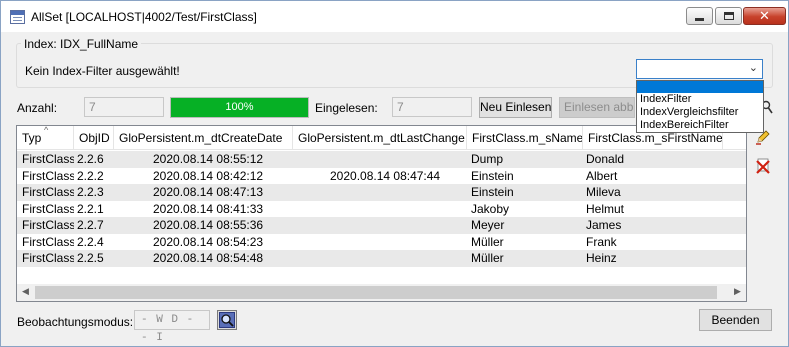 The width and height of the screenshot is (789, 347). I want to click on column-header-label: FirstClass.m_sFirstName, so click(655, 138).